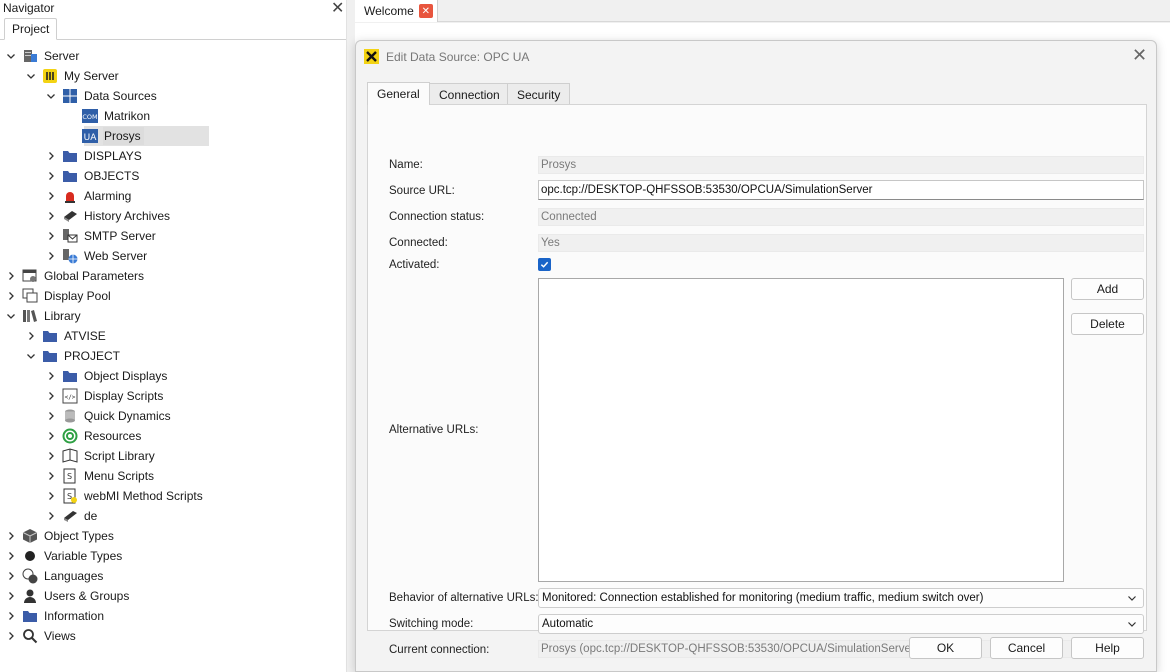 The image size is (1170, 672). I want to click on users-icon, so click(30, 596).